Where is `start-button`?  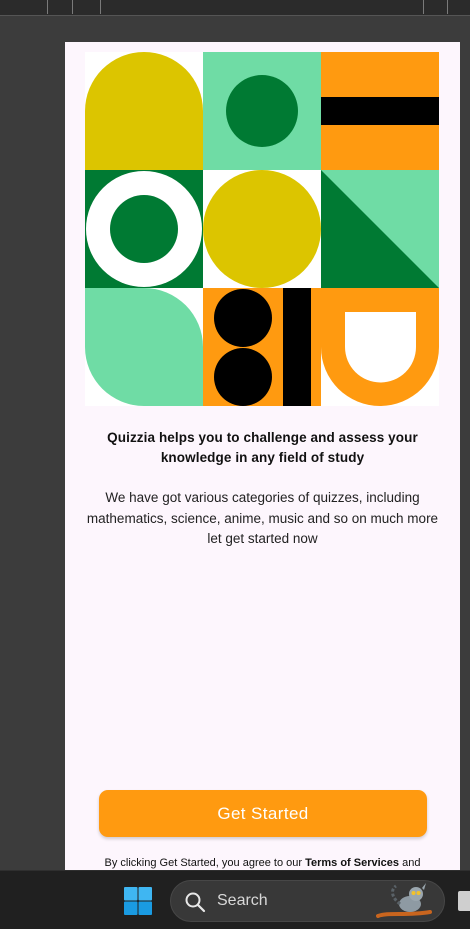 start-button is located at coordinates (138, 901).